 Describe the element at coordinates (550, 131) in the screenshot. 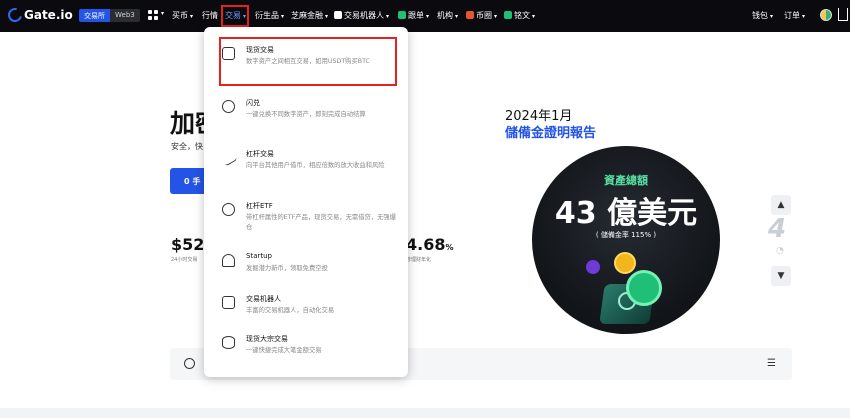

I see `reserve-report-link: 儲備金證明報告` at that location.